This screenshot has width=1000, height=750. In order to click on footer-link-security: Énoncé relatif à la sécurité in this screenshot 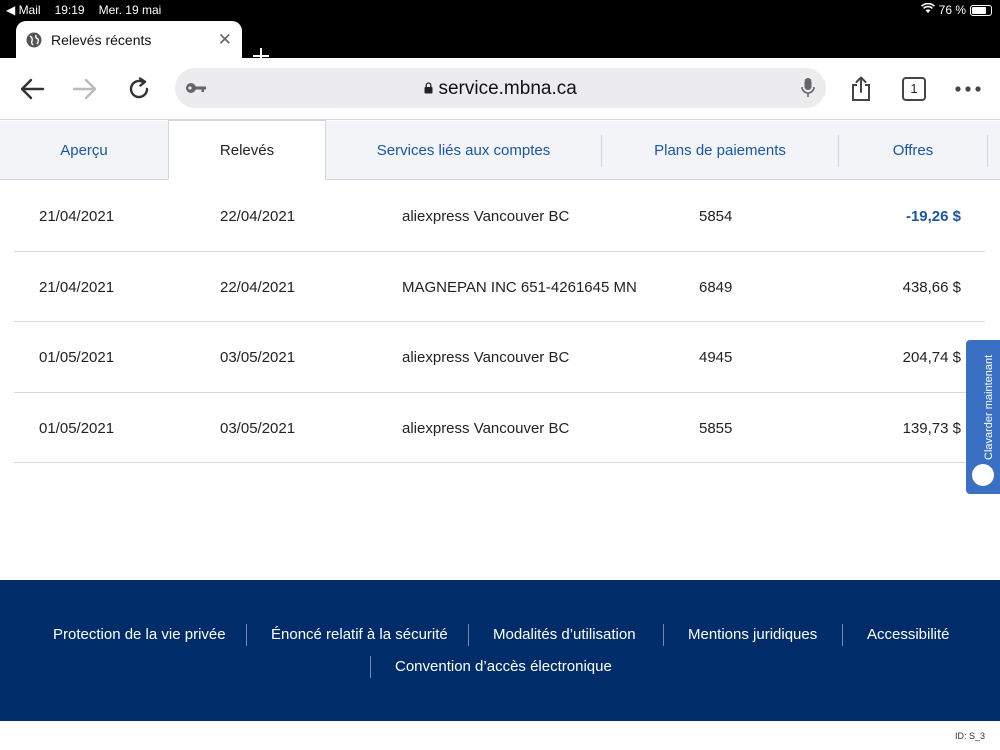, I will do `click(359, 634)`.